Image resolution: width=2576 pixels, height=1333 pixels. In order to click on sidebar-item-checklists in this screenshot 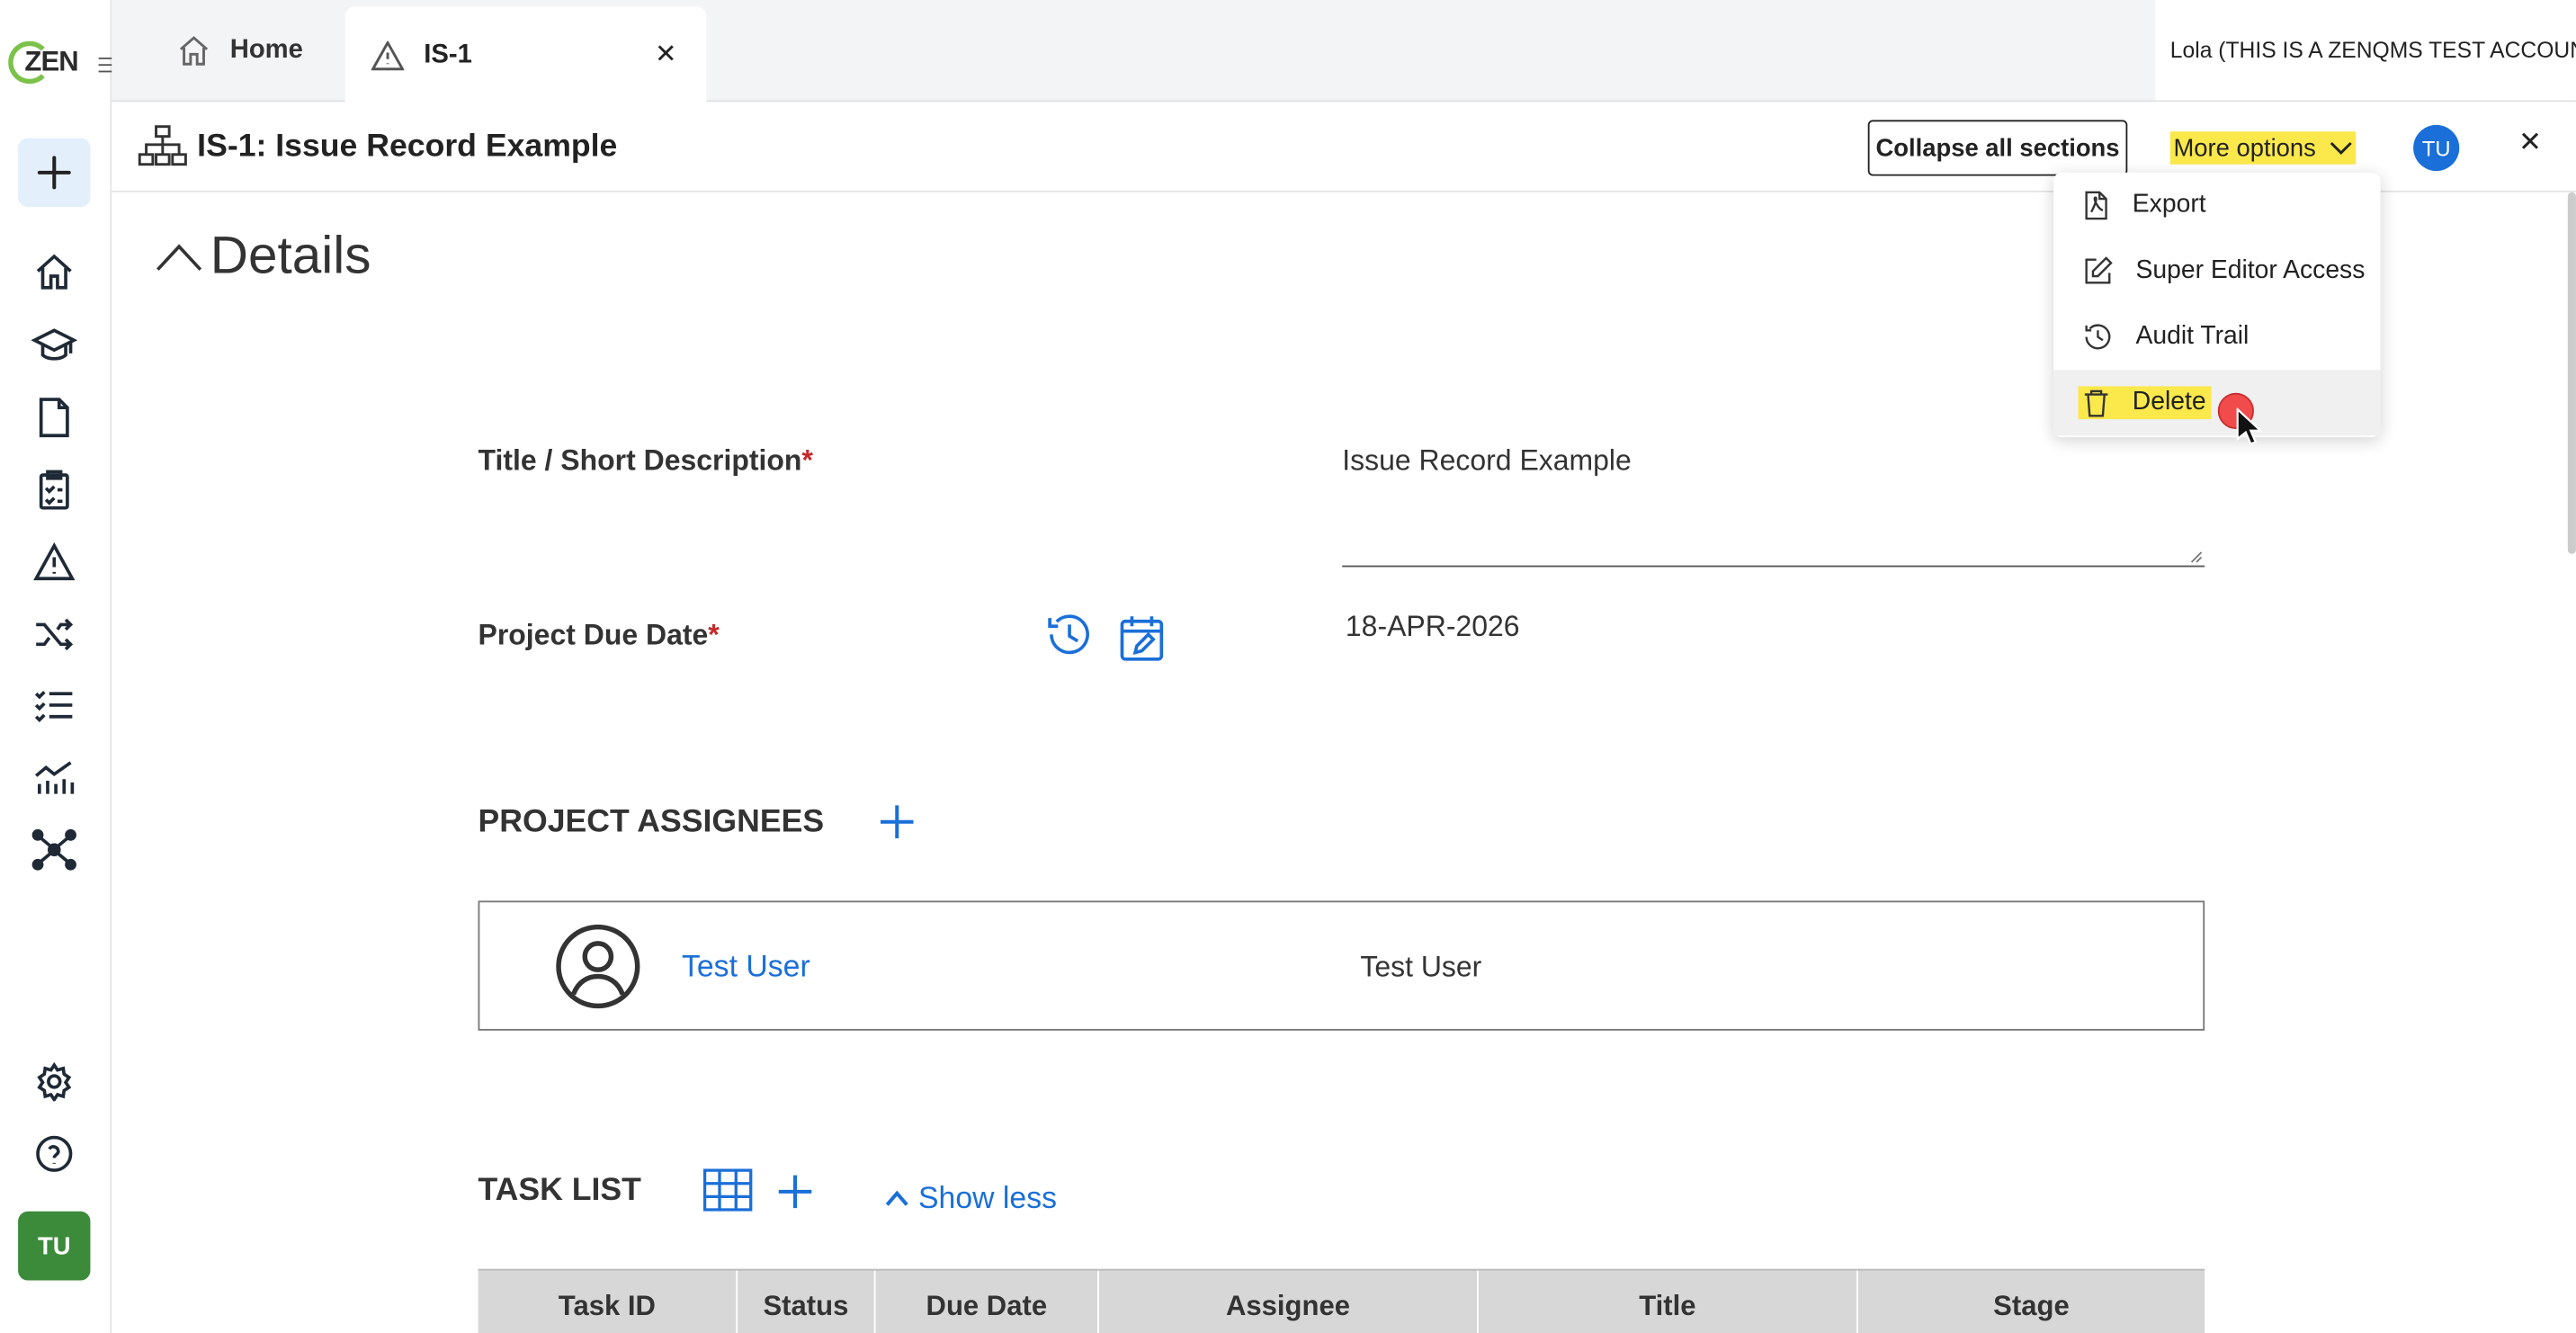, I will do `click(54, 490)`.